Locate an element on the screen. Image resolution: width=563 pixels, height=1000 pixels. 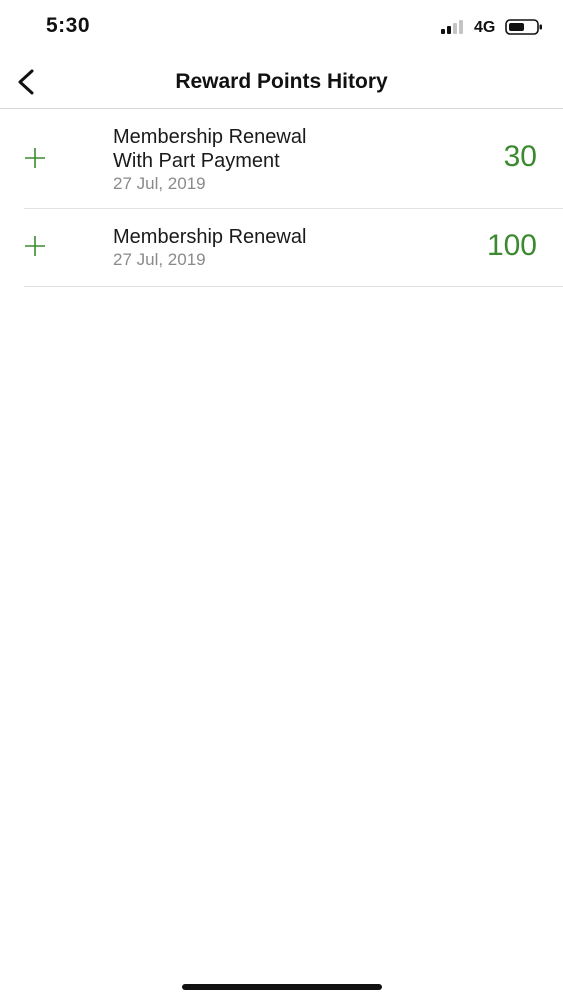
signal-bars-icon is located at coordinates (452, 27).